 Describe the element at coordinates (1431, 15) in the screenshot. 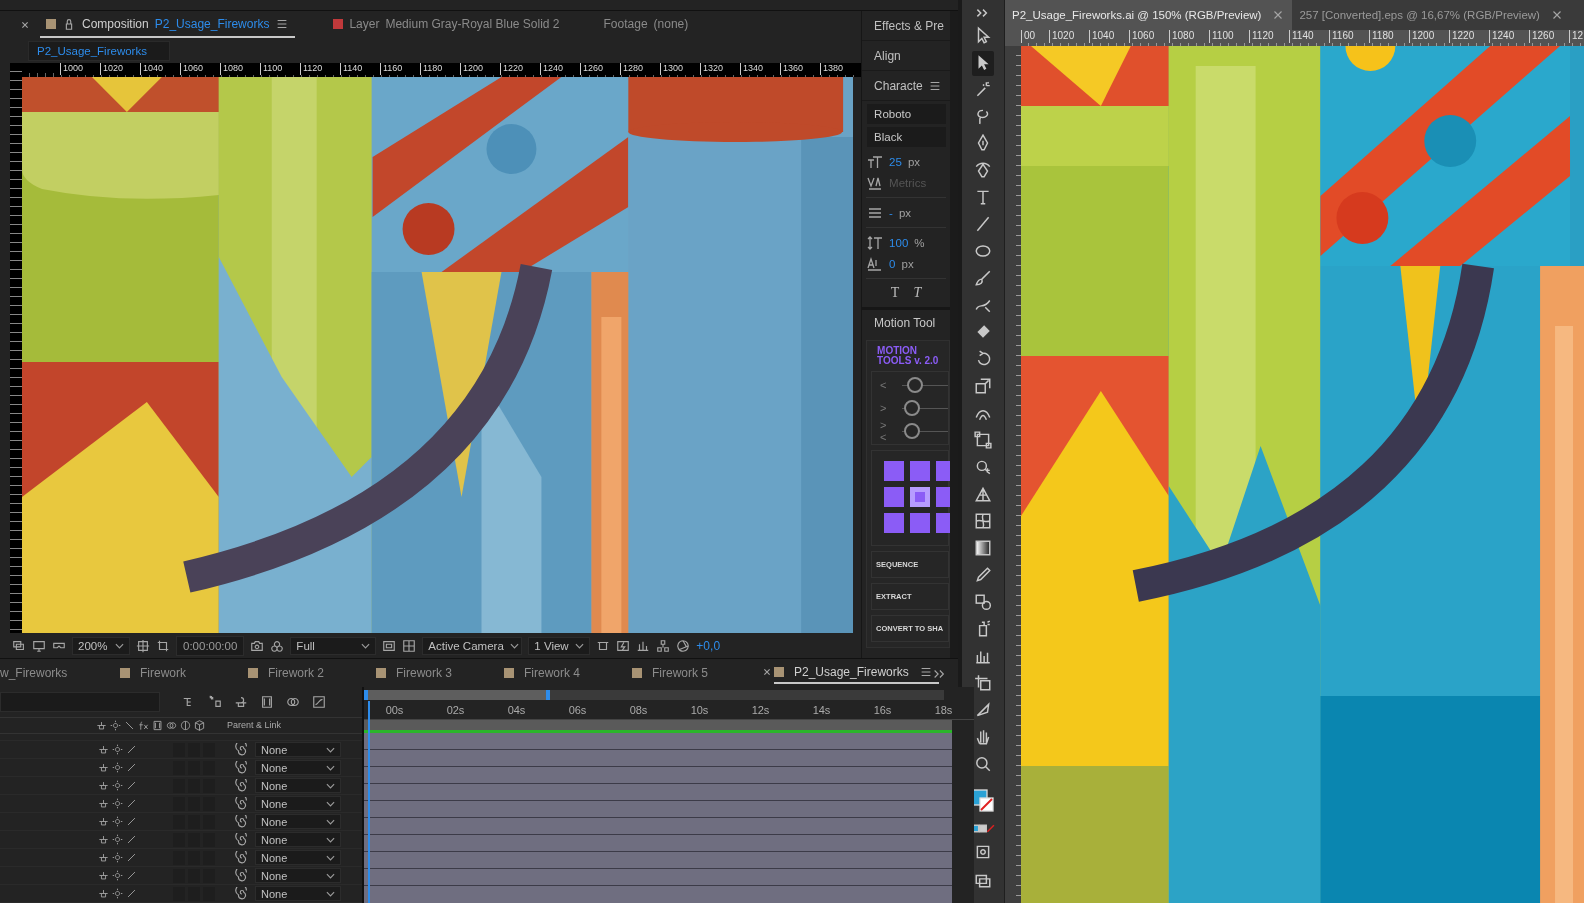

I see `document-tab: 257 [Converted].eps @ 16,67% (RGB/Preview)` at that location.